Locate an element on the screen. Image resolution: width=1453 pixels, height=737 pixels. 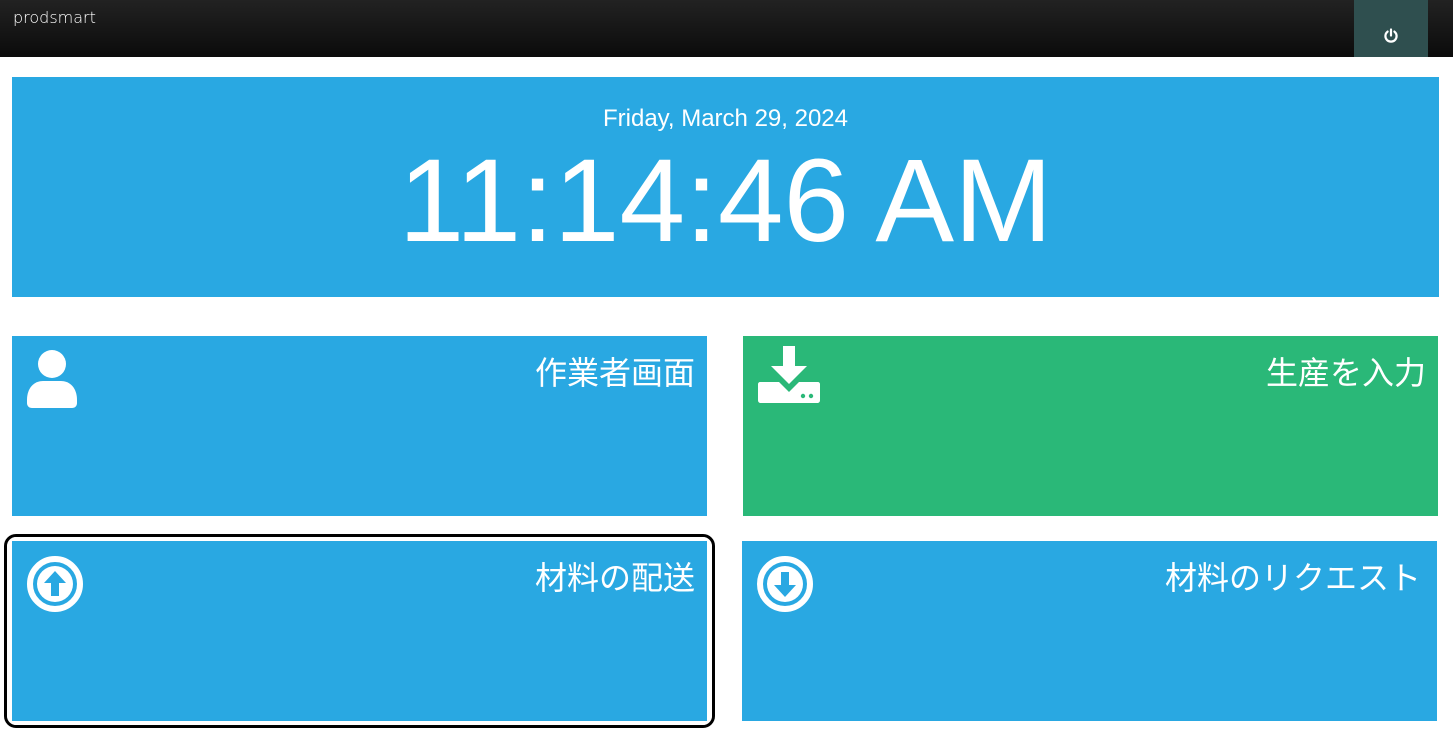
brand-logo: prodsmart is located at coordinates (54, 17).